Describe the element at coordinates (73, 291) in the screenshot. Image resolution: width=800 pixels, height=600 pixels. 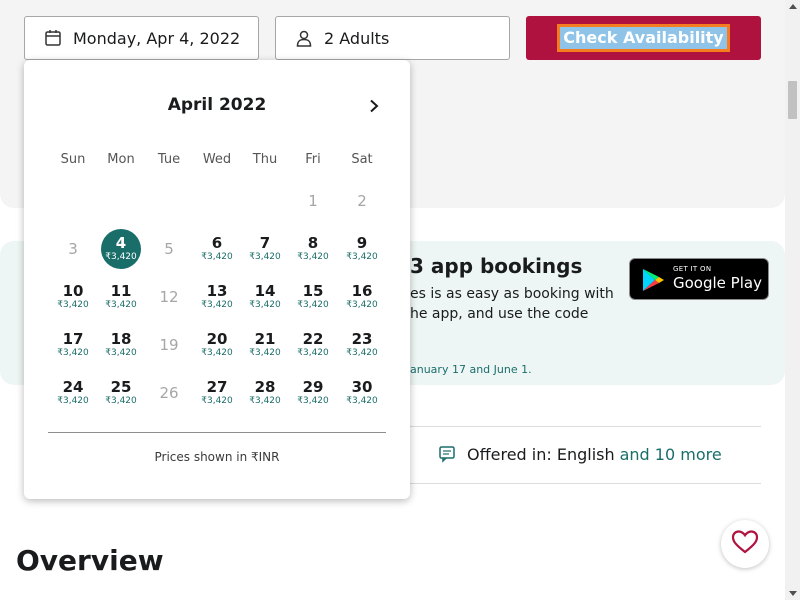
I see `day-number: 10` at that location.